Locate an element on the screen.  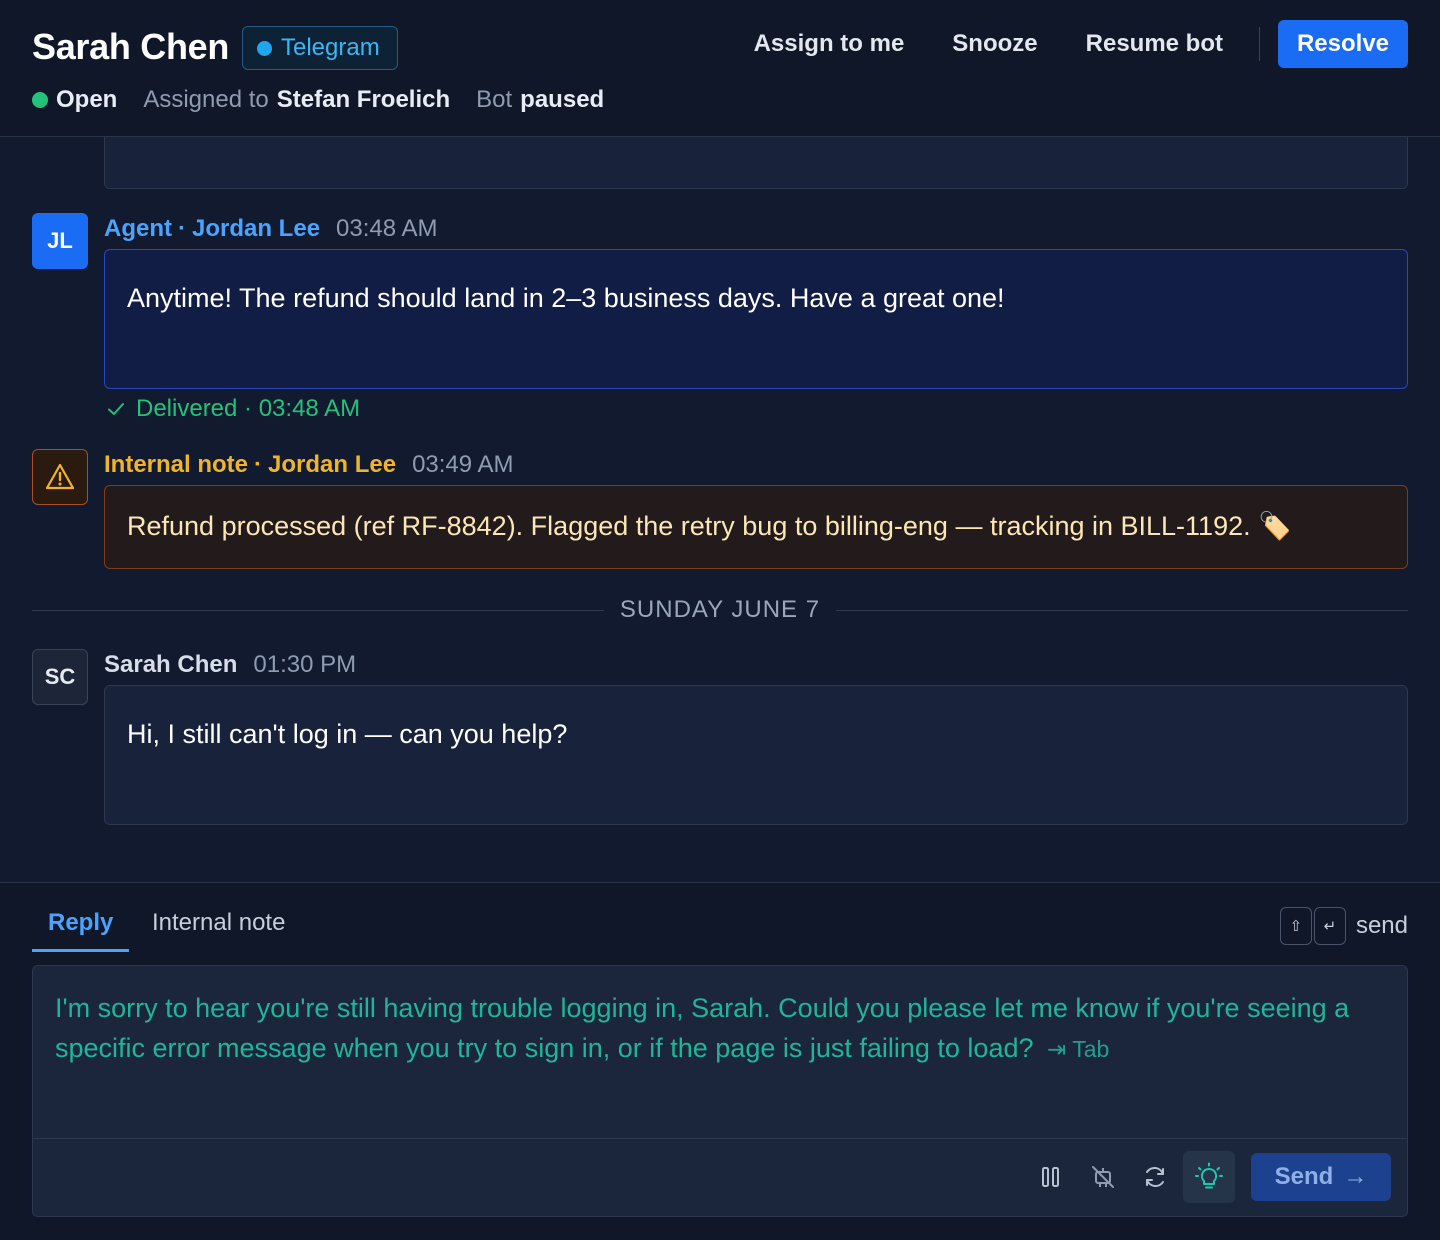
agent-message-time: 03:48 AM is located at coordinates (387, 228).